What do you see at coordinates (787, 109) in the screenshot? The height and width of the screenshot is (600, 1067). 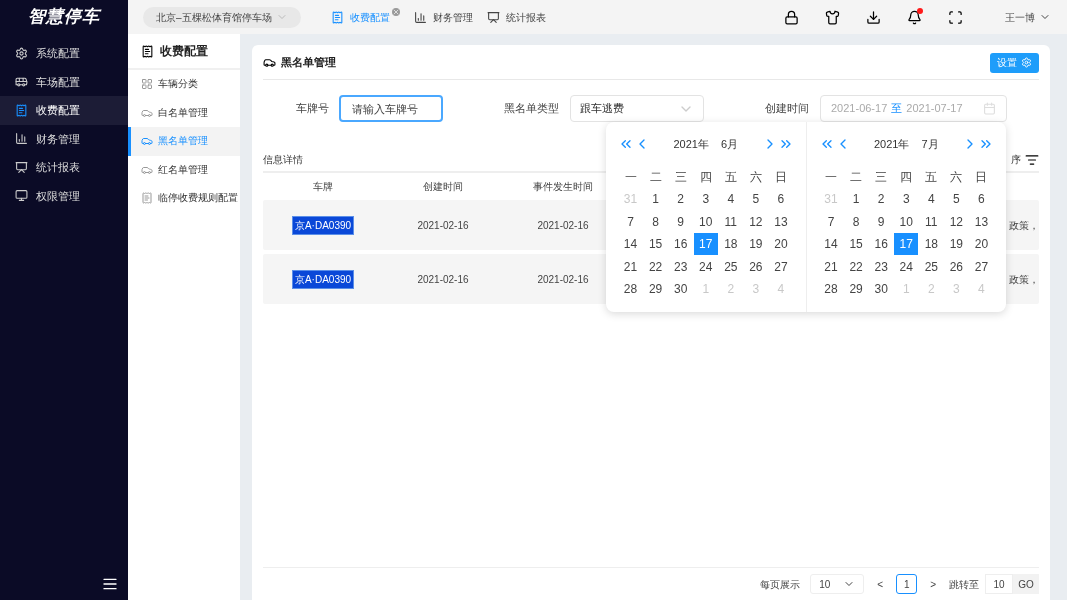 I see `date-label: 创建时间` at bounding box center [787, 109].